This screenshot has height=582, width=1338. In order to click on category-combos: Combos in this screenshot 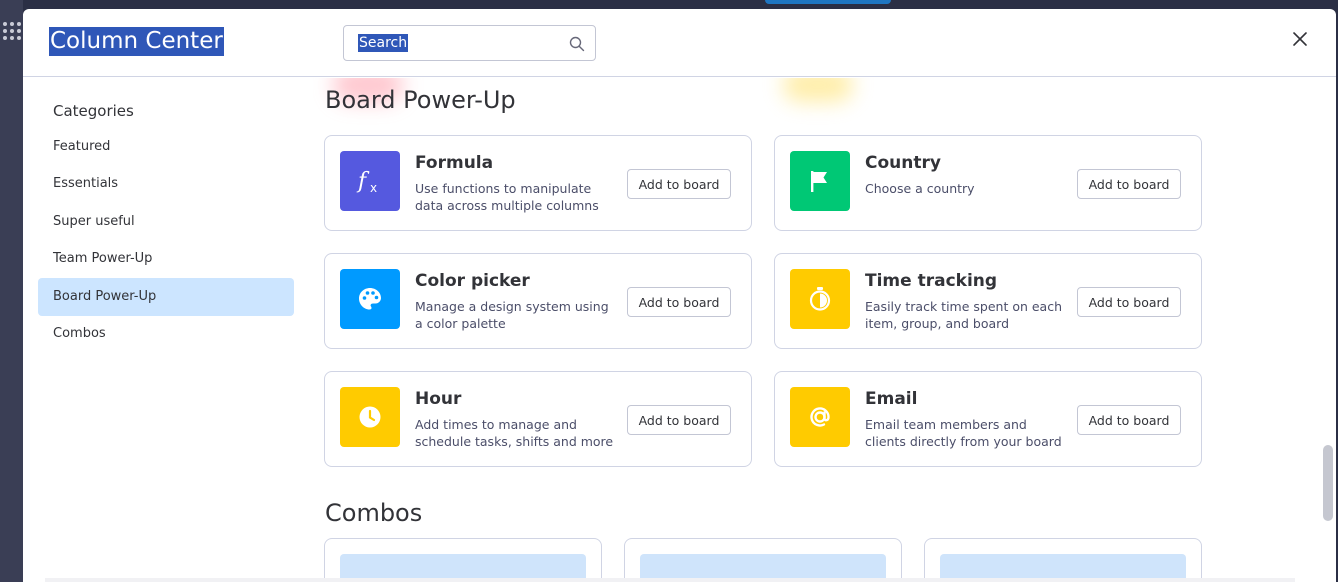, I will do `click(166, 334)`.